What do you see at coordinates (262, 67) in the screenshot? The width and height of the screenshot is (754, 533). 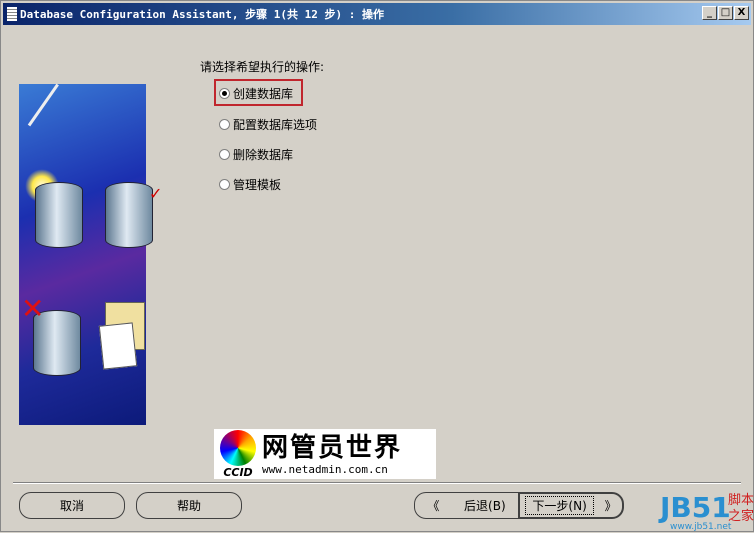 I see `action-prompt: 请选择希望执行的操作:` at bounding box center [262, 67].